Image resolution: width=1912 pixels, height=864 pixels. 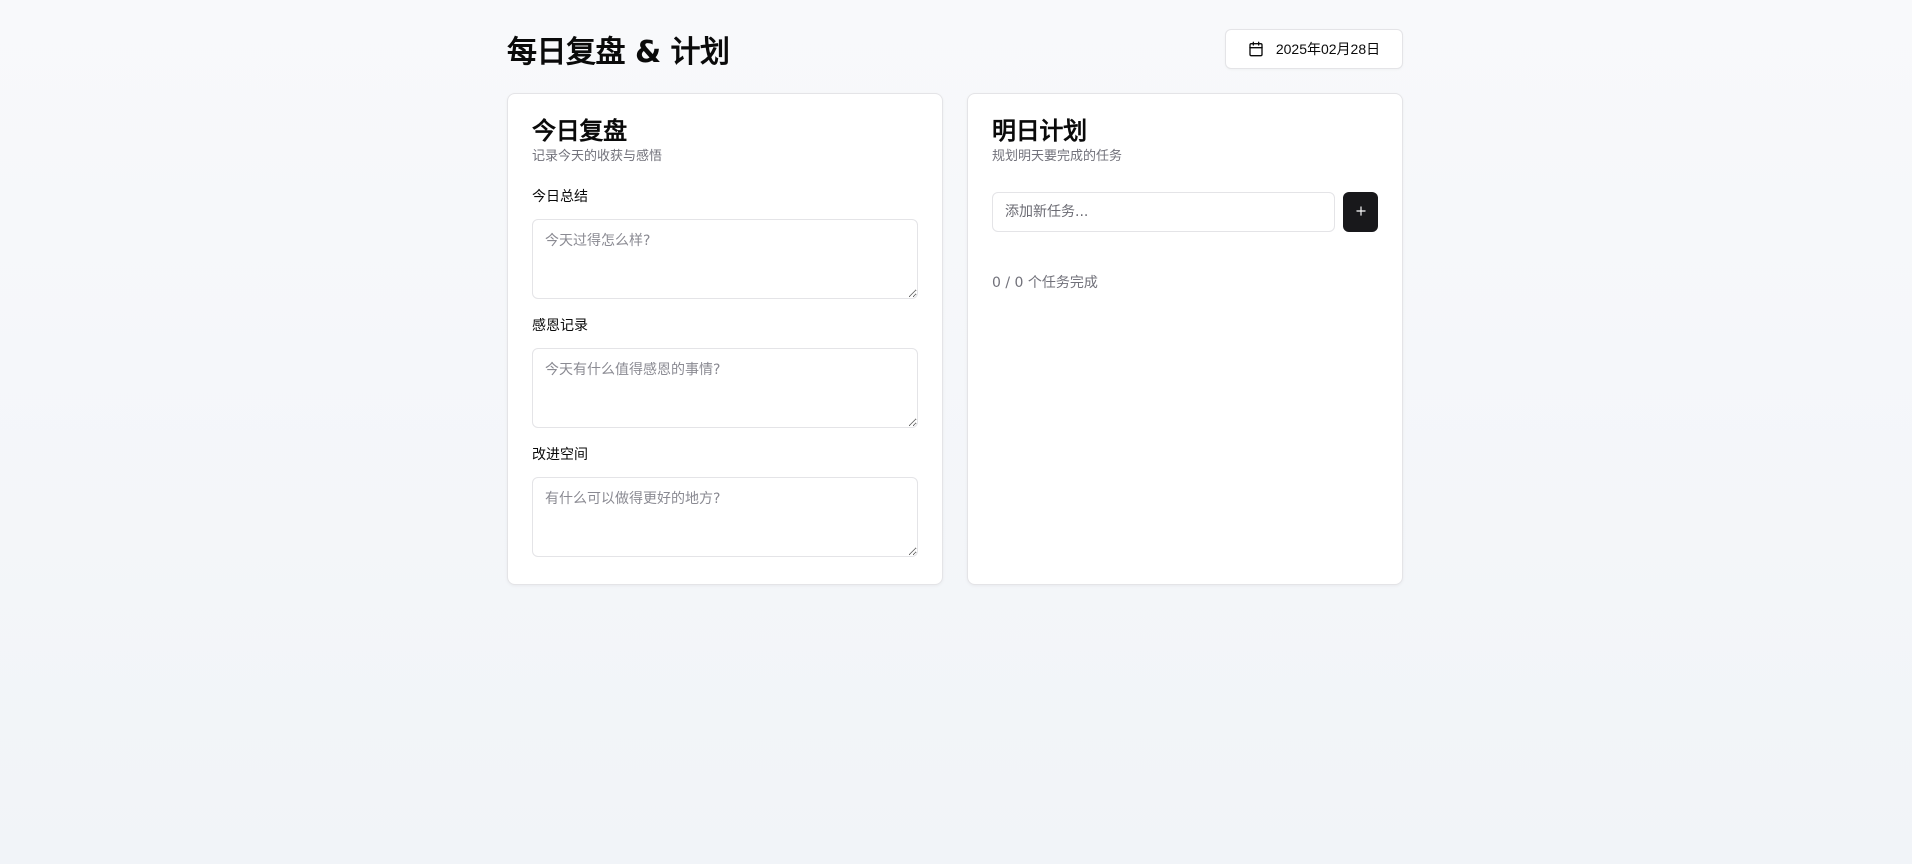 I want to click on gratitude-label: 感恩记录, so click(x=560, y=326).